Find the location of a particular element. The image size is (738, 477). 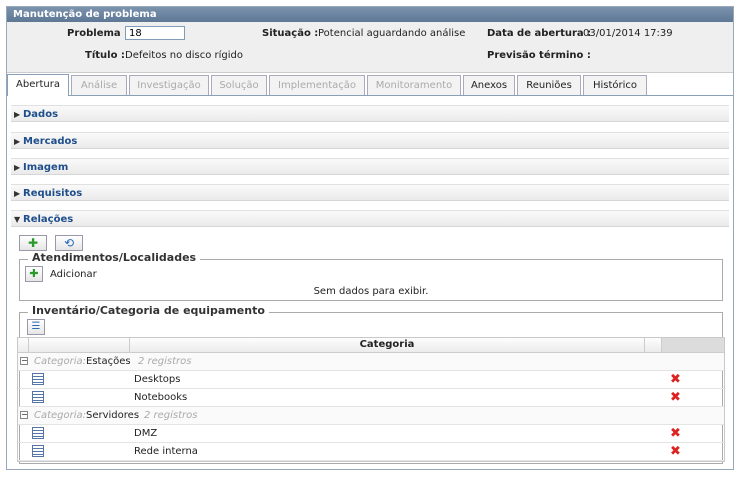

situacao-label: Situação : is located at coordinates (290, 33).